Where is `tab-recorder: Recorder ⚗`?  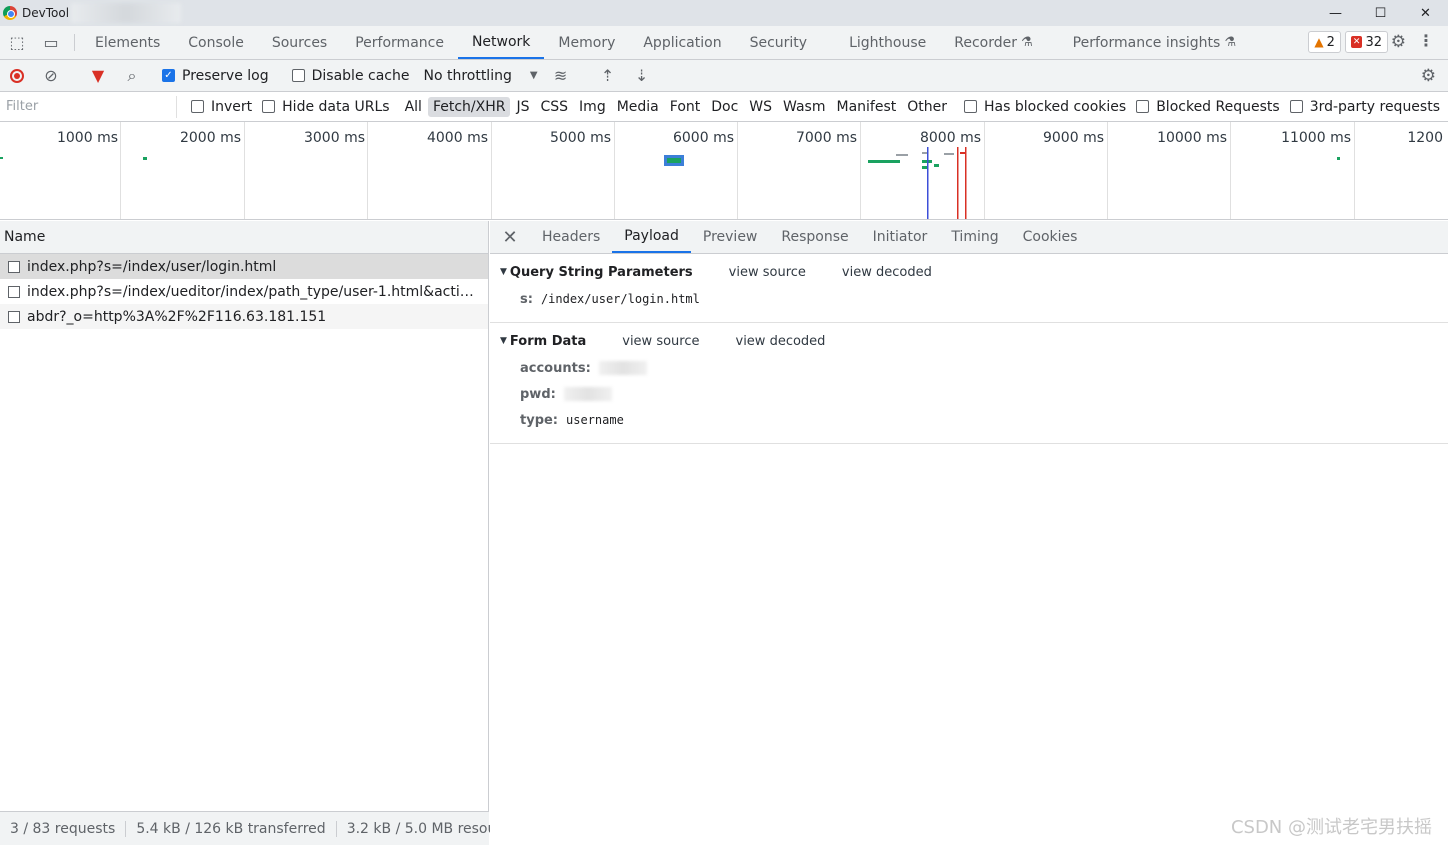 tab-recorder: Recorder ⚗ is located at coordinates (993, 42).